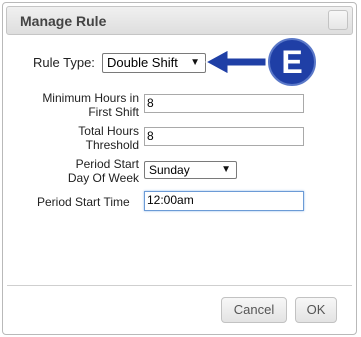  What do you see at coordinates (224, 103) in the screenshot?
I see `min-hours-input: 8` at bounding box center [224, 103].